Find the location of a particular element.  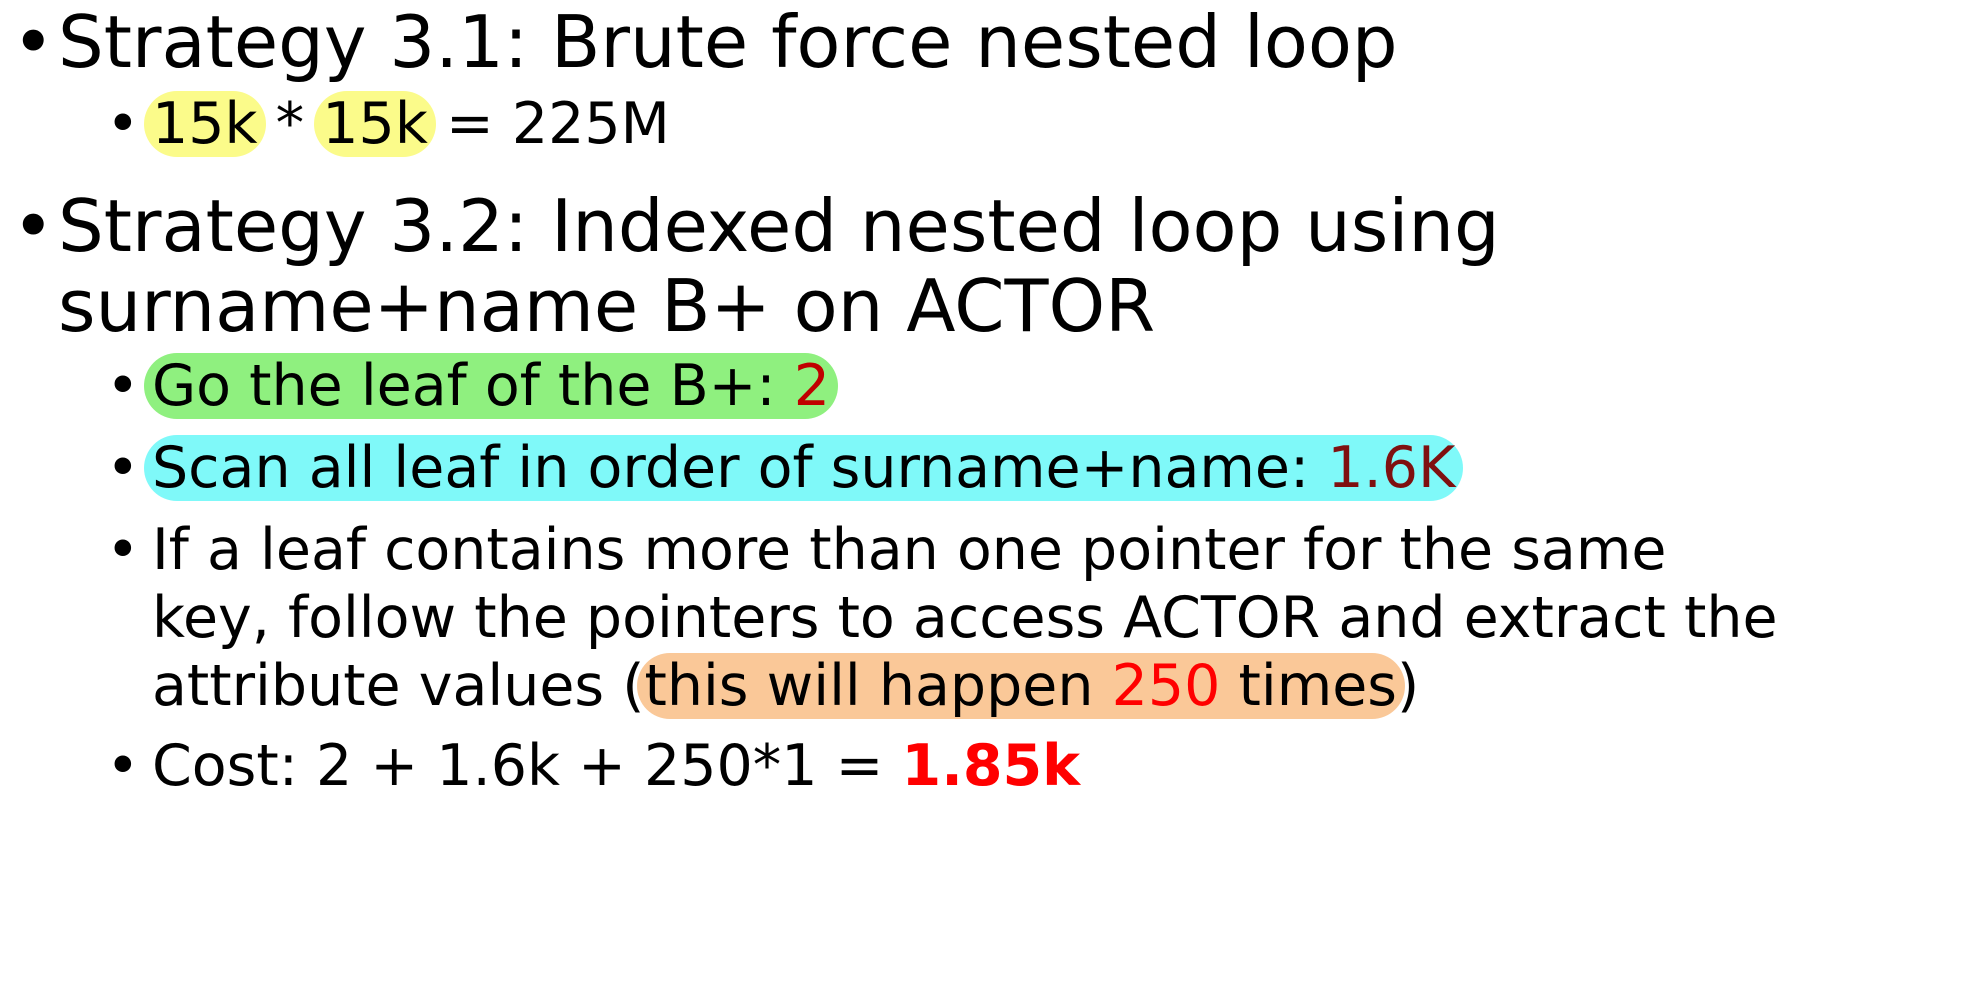

go-to-leaf-text: Go the leaf of the B+: is located at coordinates (473, 386).